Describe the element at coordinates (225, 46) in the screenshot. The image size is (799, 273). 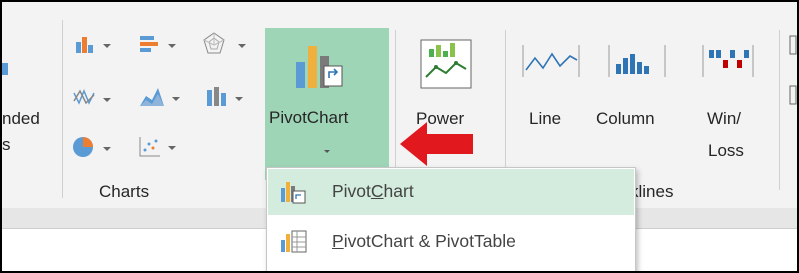
I see `radar-chart-icon` at that location.